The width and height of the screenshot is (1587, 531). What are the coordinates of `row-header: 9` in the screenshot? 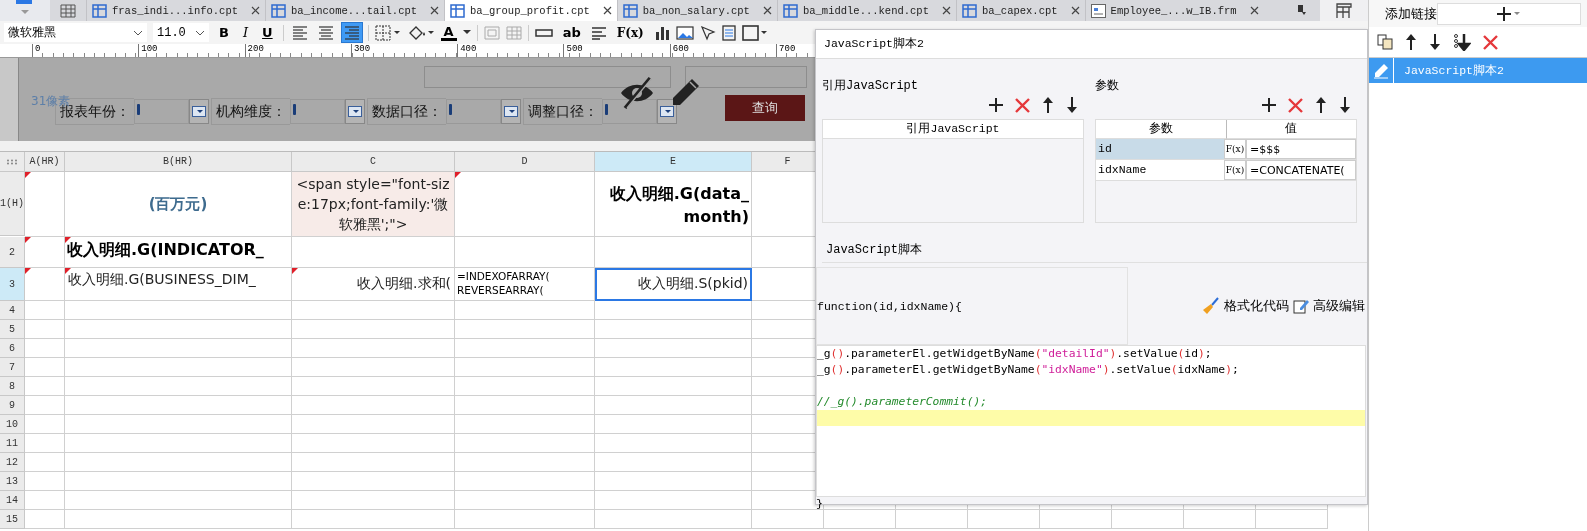 It's located at (12, 405).